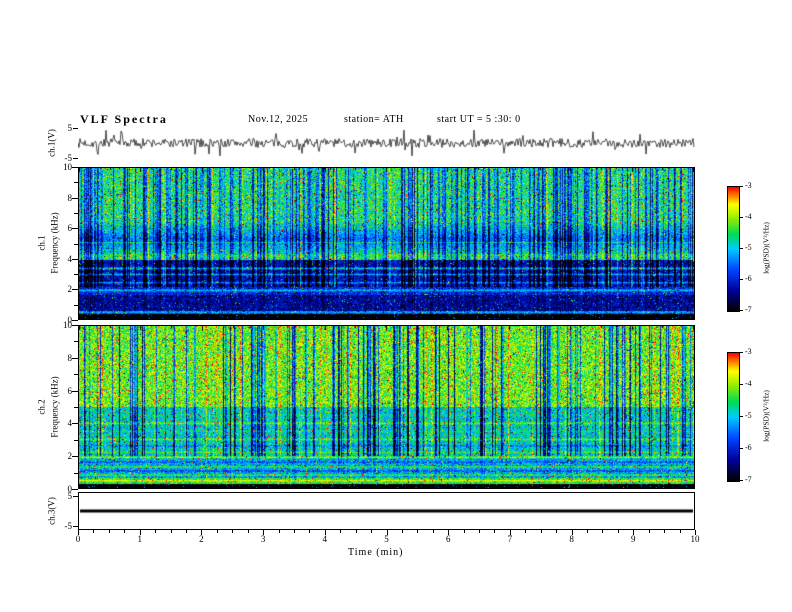  What do you see at coordinates (733, 417) in the screenshot?
I see `colorbar-2-canvas` at bounding box center [733, 417].